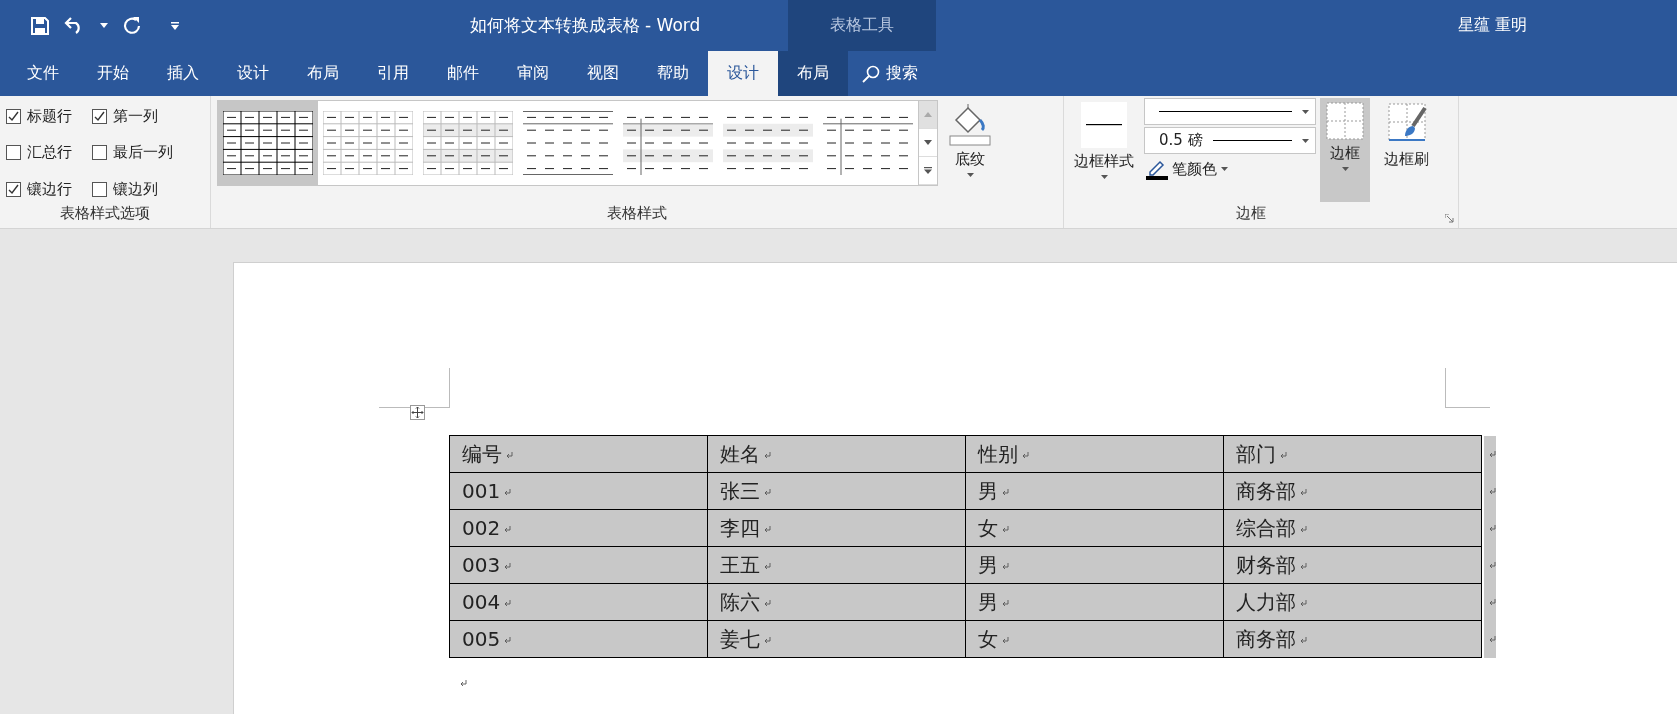  What do you see at coordinates (836, 491) in the screenshot?
I see `table-cell: 张三` at bounding box center [836, 491].